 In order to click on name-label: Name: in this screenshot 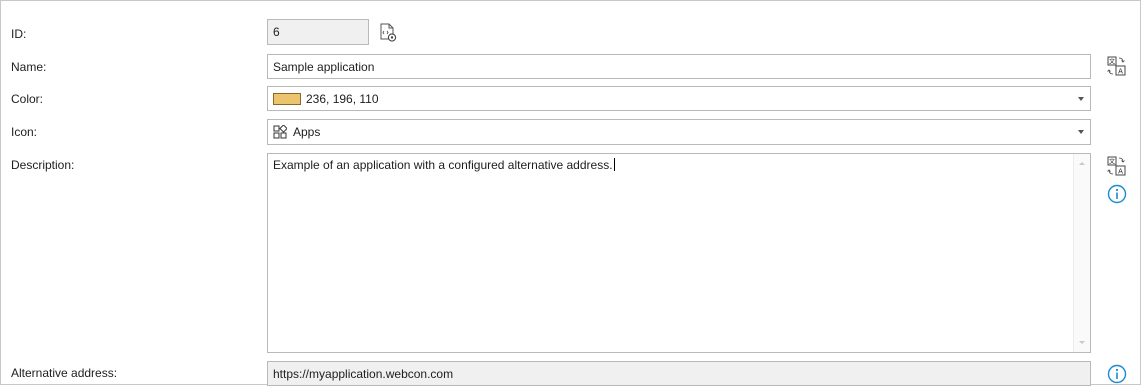, I will do `click(29, 67)`.